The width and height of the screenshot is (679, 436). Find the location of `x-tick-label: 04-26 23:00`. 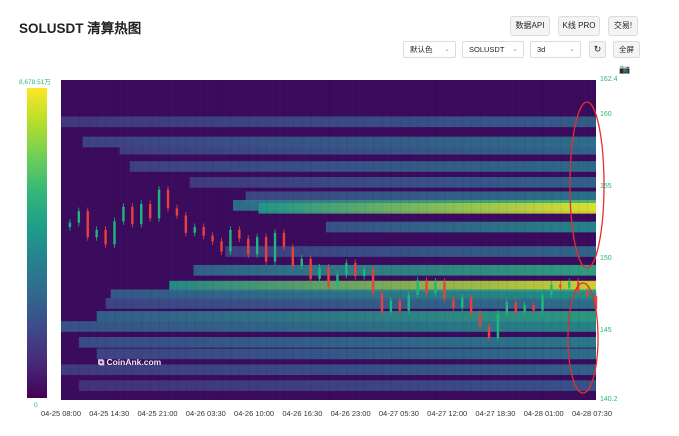

x-tick-label: 04-26 23:00 is located at coordinates (350, 413).